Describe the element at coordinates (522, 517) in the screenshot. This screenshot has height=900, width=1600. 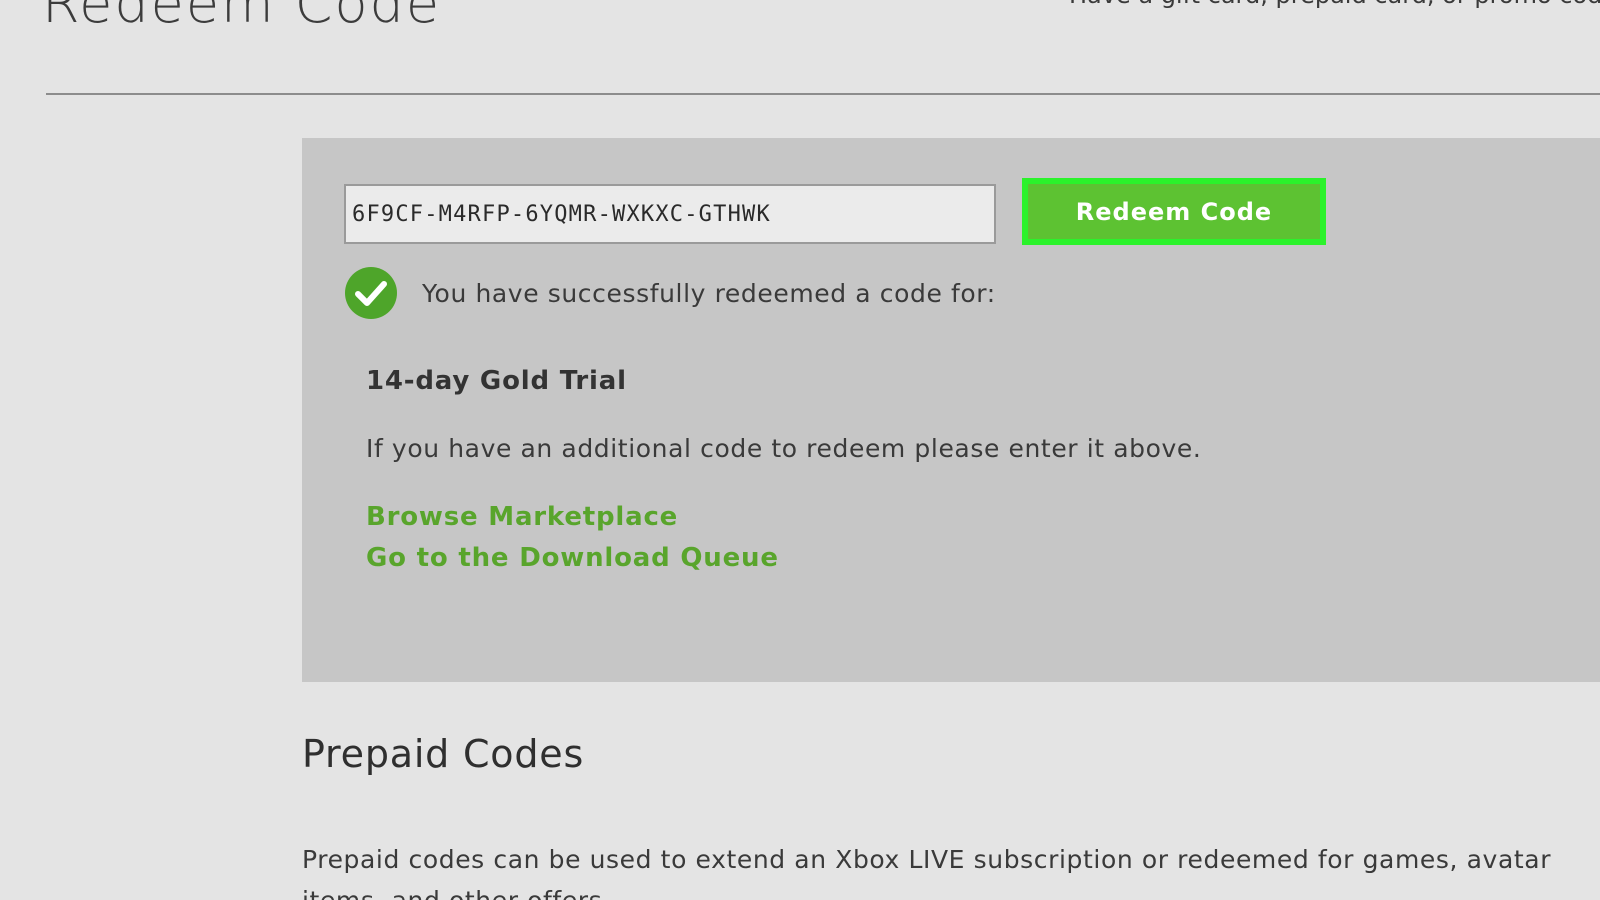
I see `browse-marketplace-link: Browse Marketplace` at that location.